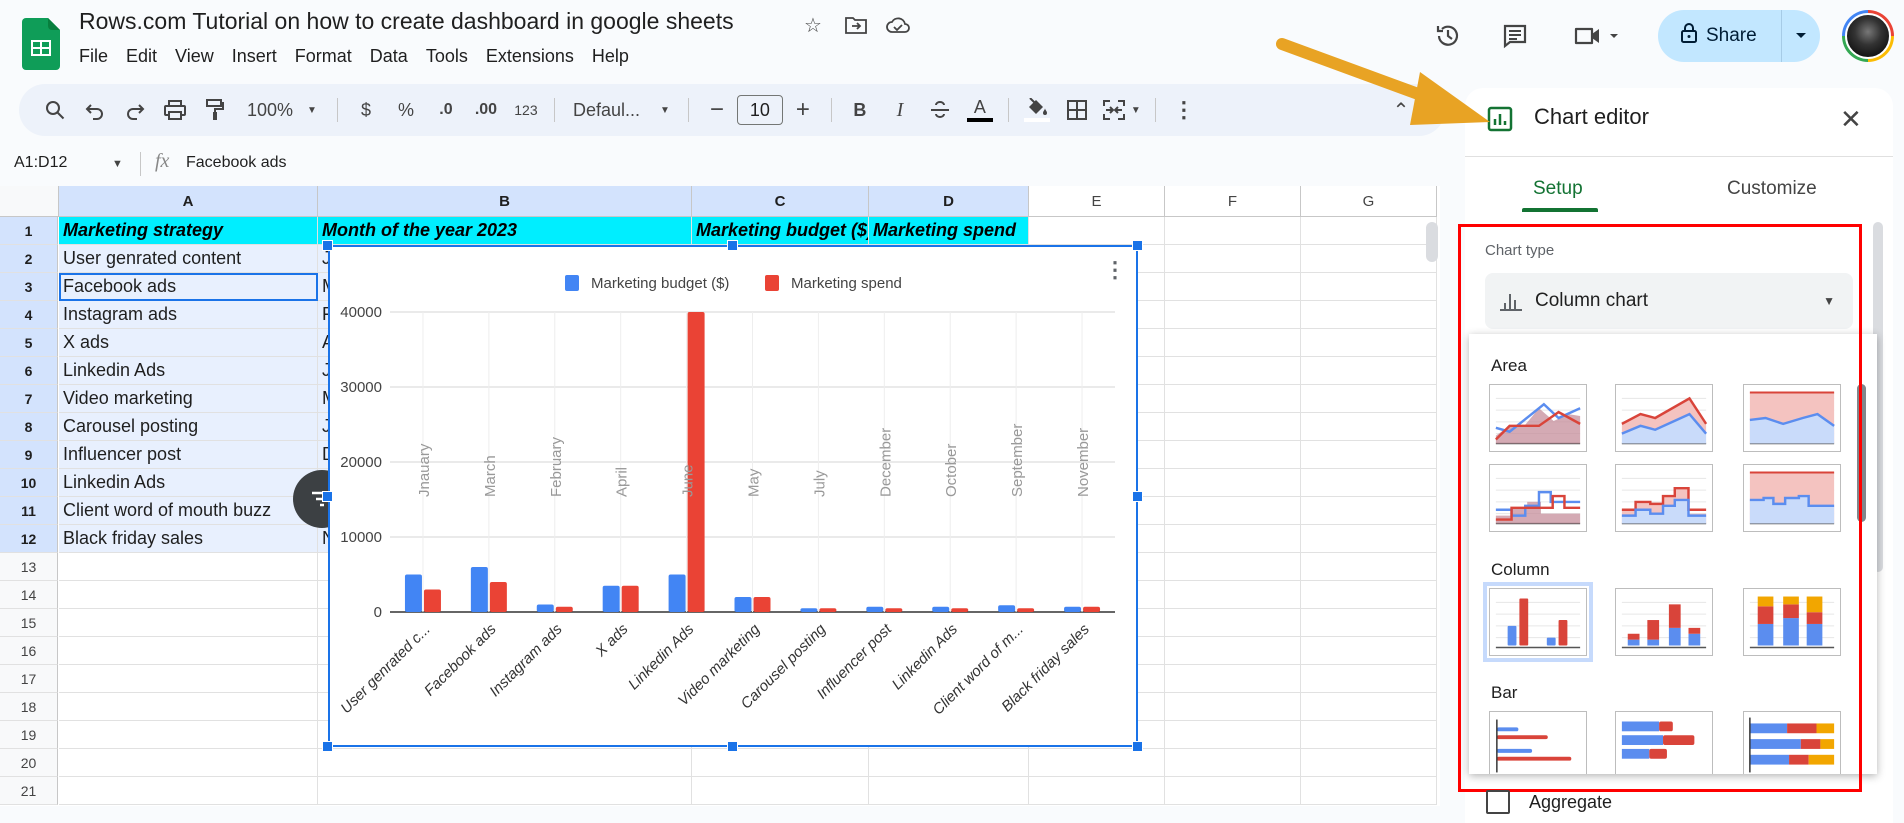  Describe the element at coordinates (949, 231) in the screenshot. I see `cell: Marketing spend` at that location.